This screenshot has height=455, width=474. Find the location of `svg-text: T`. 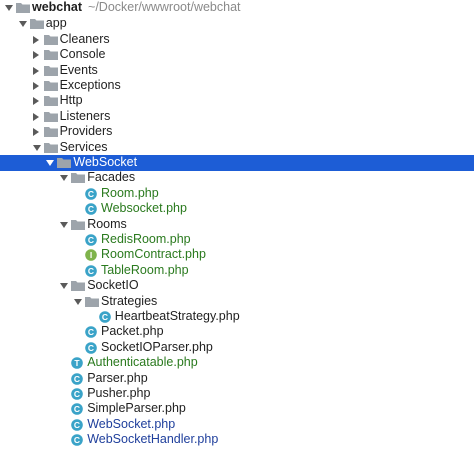

svg-text: T is located at coordinates (78, 363).